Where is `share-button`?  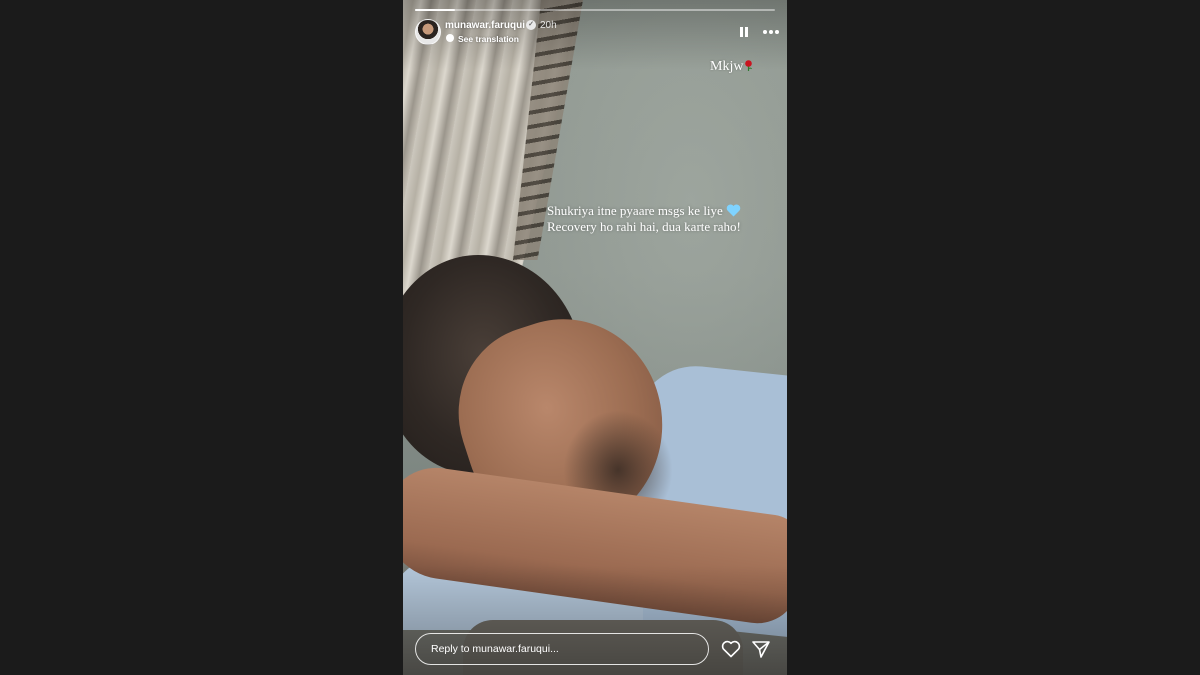 share-button is located at coordinates (761, 649).